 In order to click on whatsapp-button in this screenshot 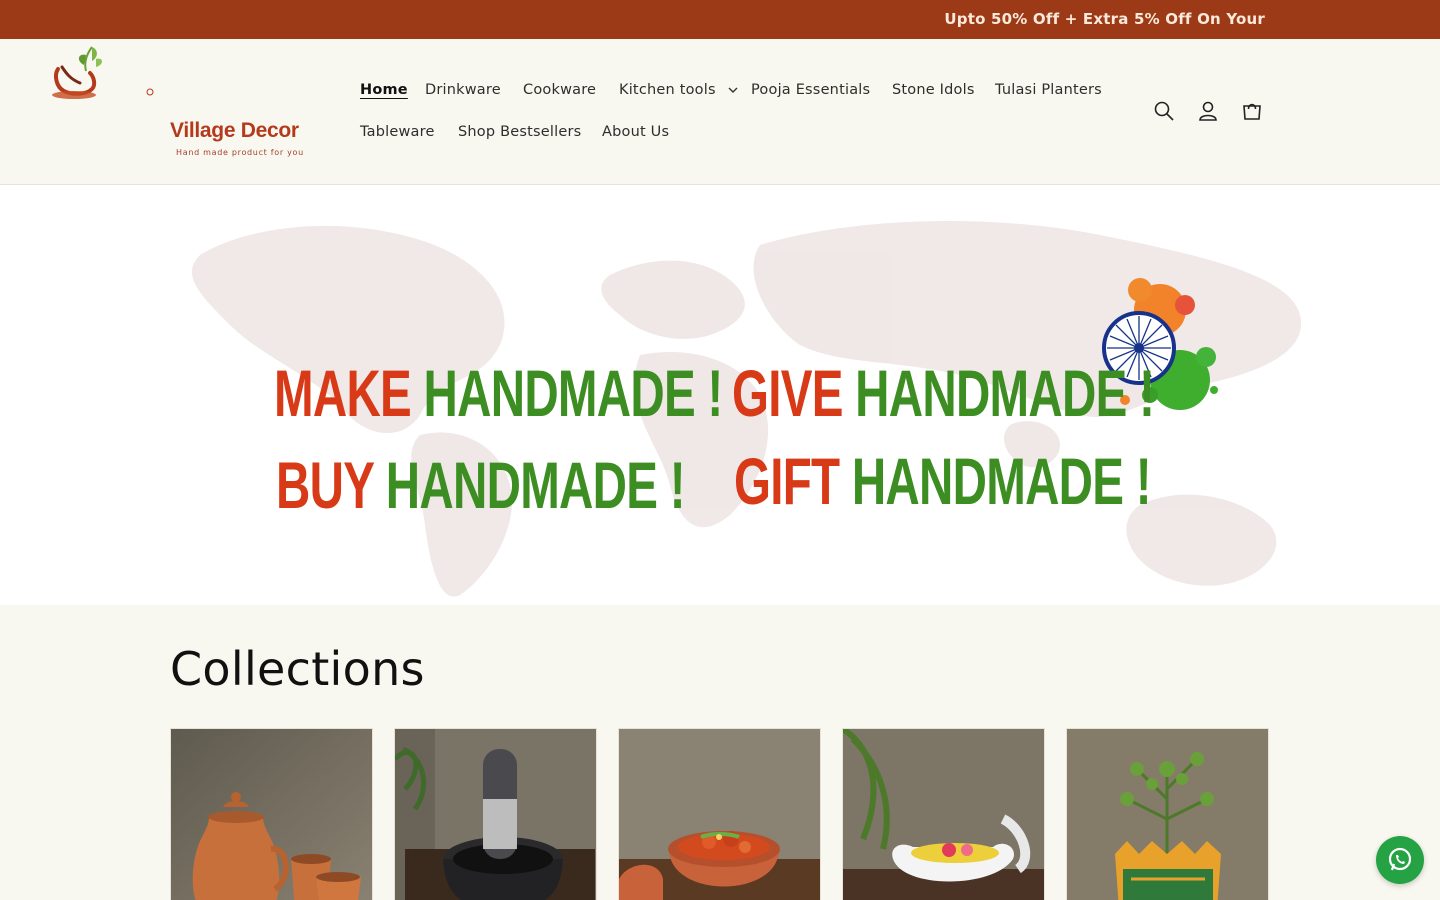, I will do `click(1400, 860)`.